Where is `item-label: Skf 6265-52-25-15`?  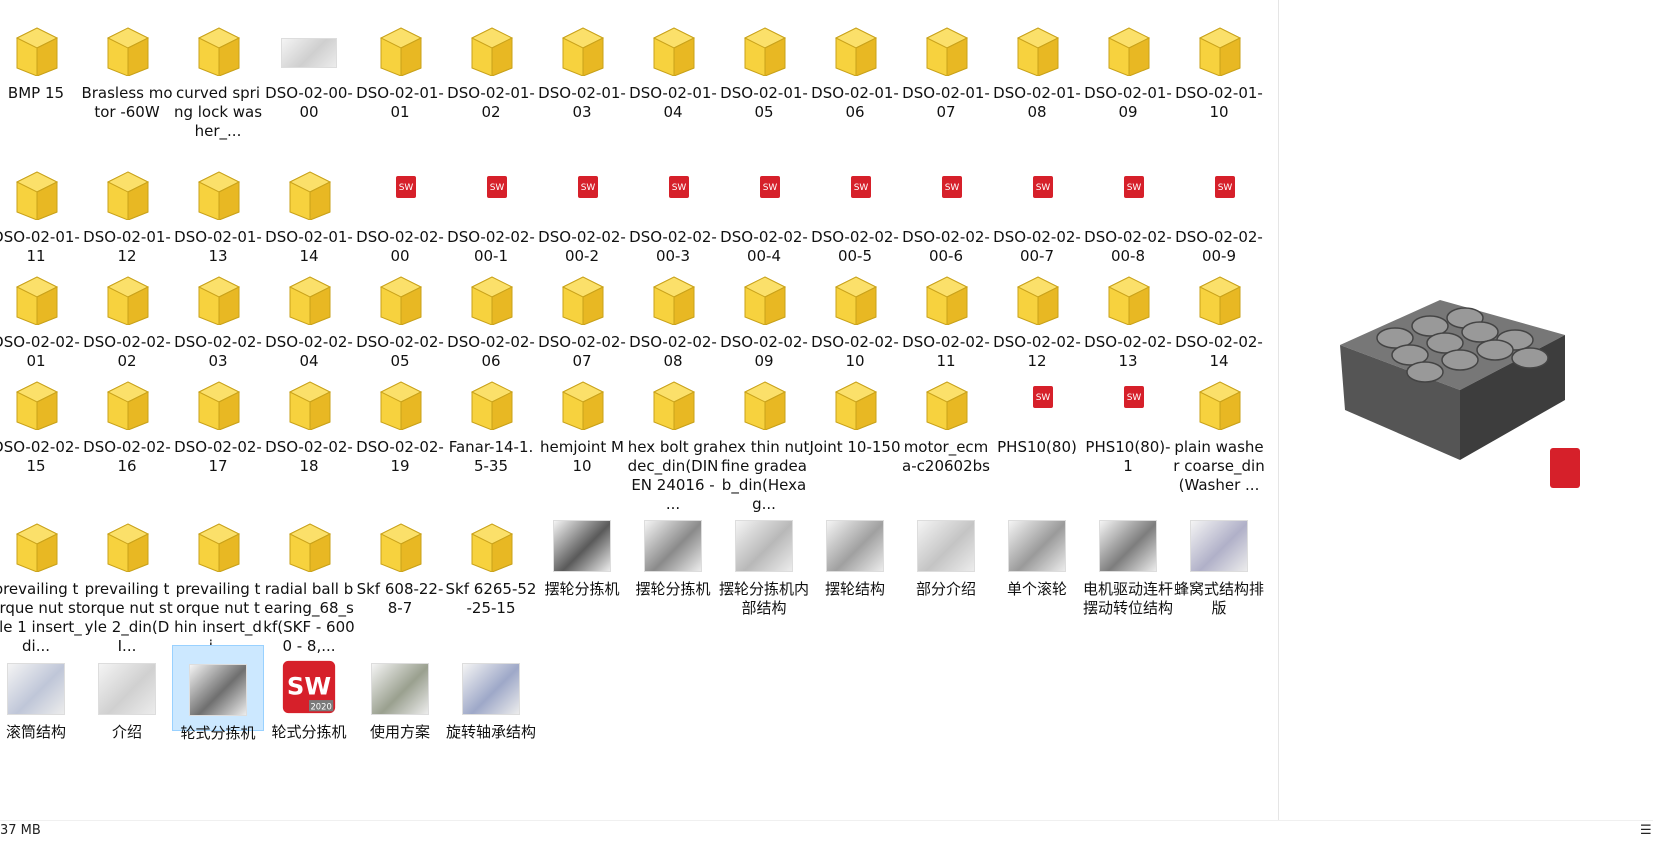
item-label: Skf 6265-52-25-15 is located at coordinates (491, 598).